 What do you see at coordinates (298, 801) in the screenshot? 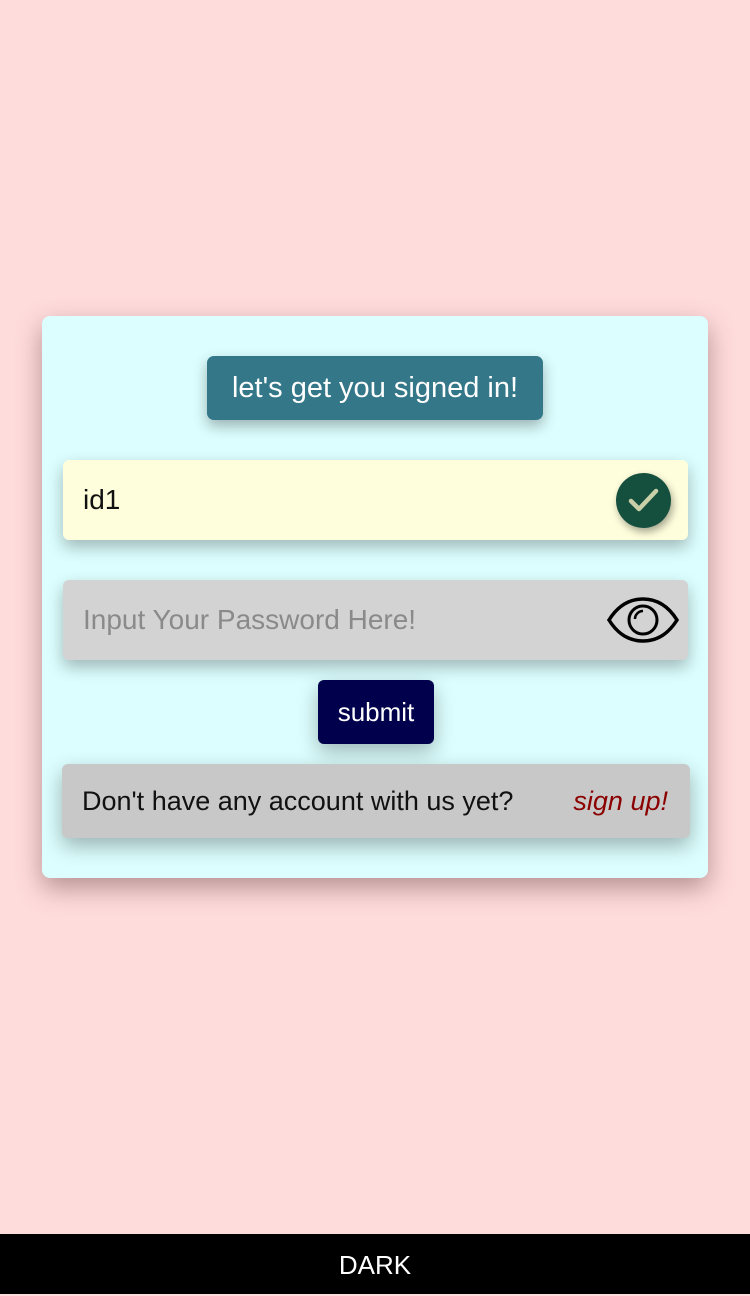
I see `signup-prompt: Don't have any account with us yet?` at bounding box center [298, 801].